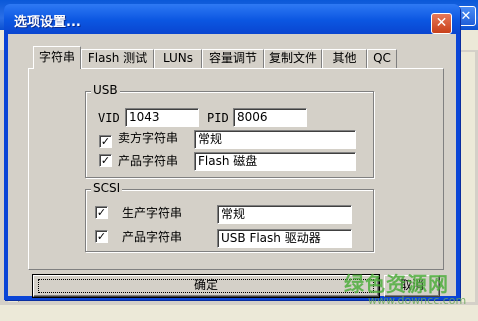  Describe the element at coordinates (270, 117) in the screenshot. I see `pid-field: 8006` at that location.